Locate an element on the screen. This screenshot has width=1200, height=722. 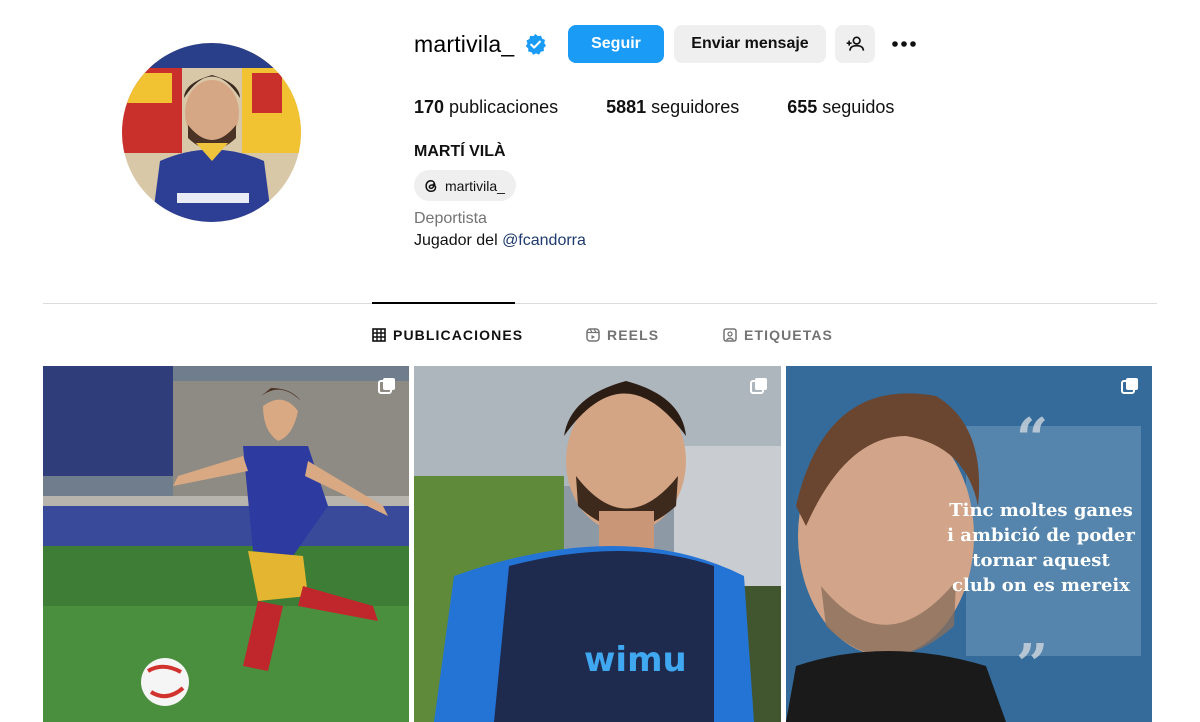
follow-button: Seguir is located at coordinates (616, 44).